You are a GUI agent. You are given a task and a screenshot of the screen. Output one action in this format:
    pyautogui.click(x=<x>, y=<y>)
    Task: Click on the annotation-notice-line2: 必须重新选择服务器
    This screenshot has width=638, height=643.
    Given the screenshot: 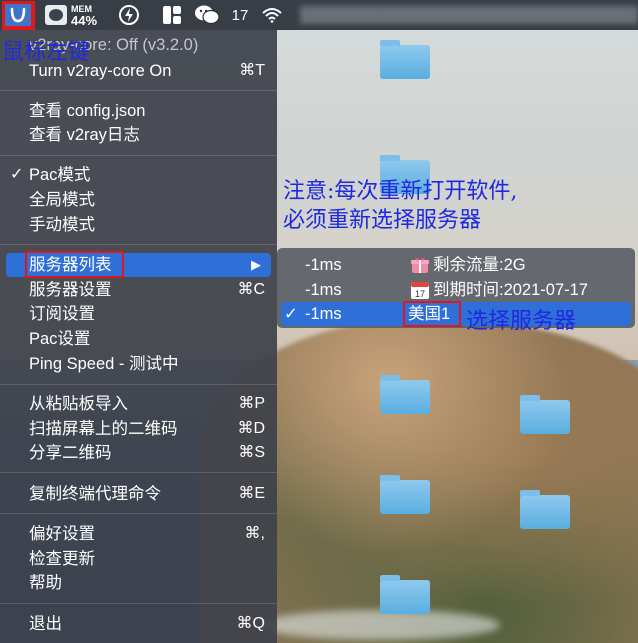 What is the action you would take?
    pyautogui.click(x=382, y=220)
    